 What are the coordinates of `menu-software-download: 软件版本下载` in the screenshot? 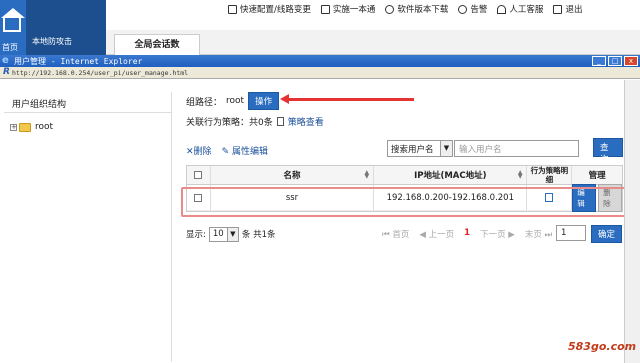 It's located at (416, 9).